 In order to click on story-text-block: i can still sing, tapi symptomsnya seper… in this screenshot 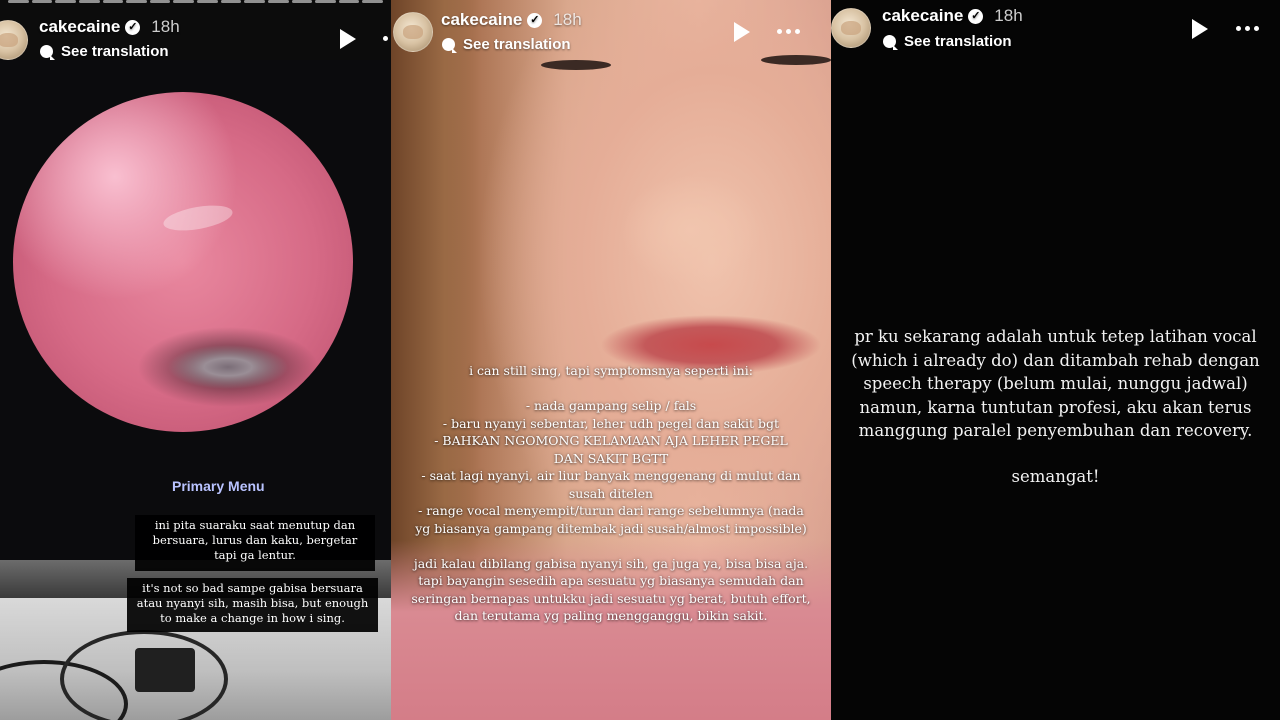, I will do `click(611, 493)`.